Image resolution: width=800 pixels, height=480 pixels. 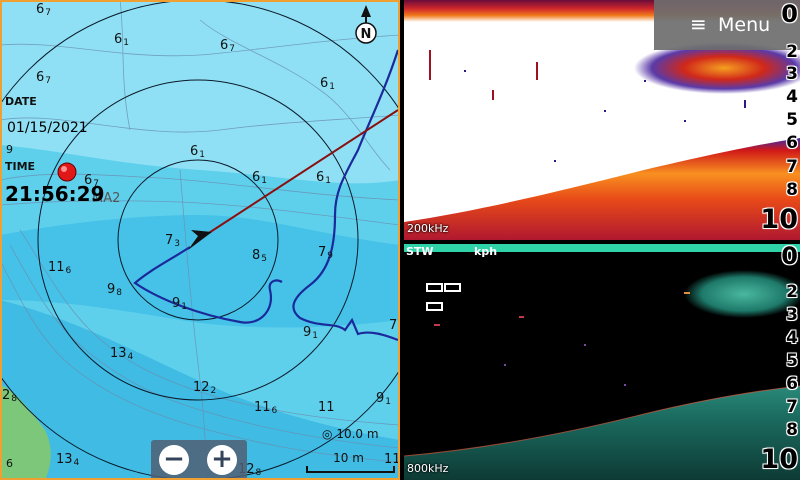 What do you see at coordinates (428, 228) in the screenshot?
I see `frequency-label: 200kHz` at bounding box center [428, 228].